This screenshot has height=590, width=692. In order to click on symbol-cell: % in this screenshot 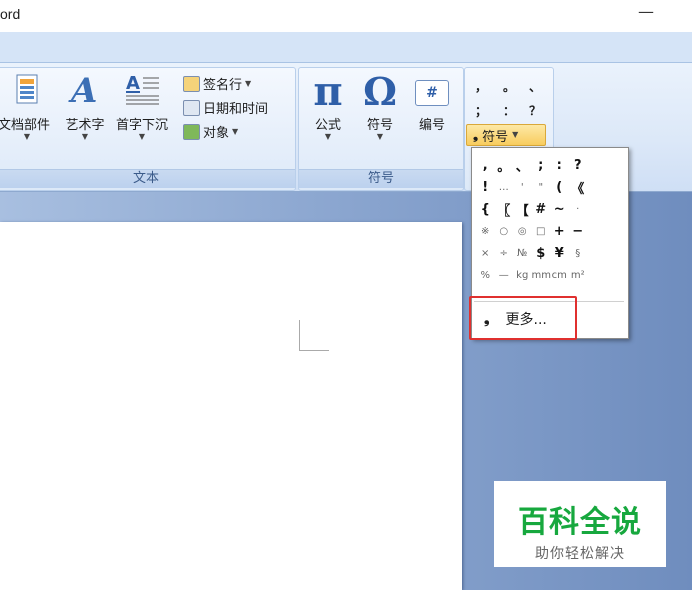, I will do `click(485, 275)`.